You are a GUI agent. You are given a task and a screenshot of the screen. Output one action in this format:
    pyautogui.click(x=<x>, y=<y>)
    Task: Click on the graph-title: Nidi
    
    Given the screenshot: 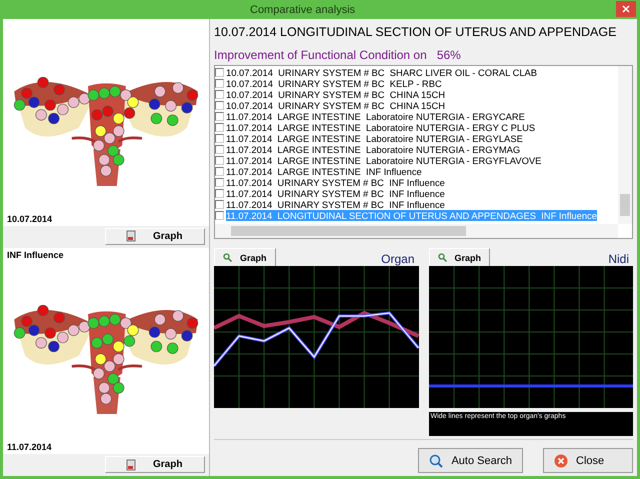 What is the action you would take?
    pyautogui.click(x=618, y=259)
    